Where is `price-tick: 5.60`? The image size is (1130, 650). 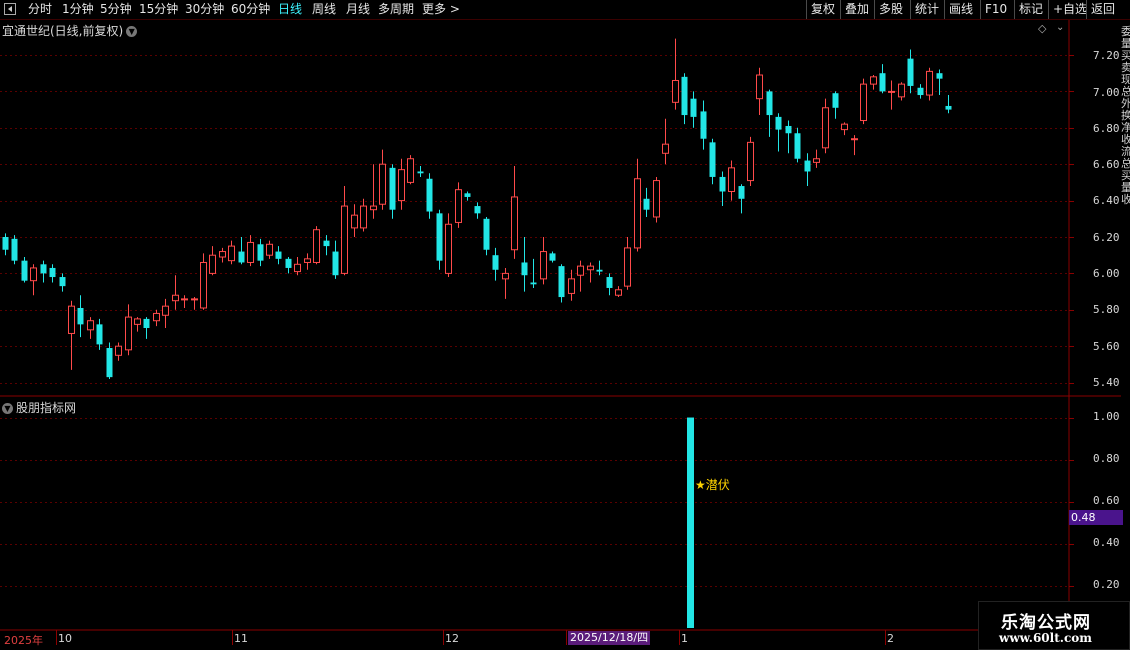
price-tick: 5.60 is located at coordinates (1106, 346).